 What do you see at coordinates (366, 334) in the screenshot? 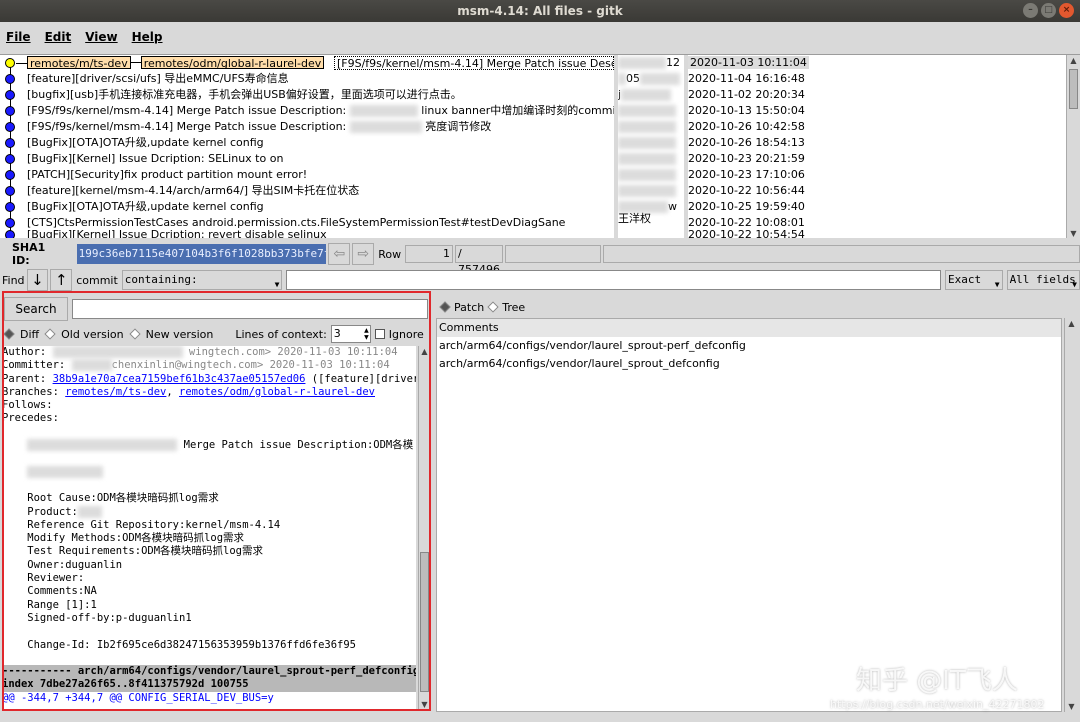
I see `spin-arrows-icon: ▲ ▼` at bounding box center [366, 334].